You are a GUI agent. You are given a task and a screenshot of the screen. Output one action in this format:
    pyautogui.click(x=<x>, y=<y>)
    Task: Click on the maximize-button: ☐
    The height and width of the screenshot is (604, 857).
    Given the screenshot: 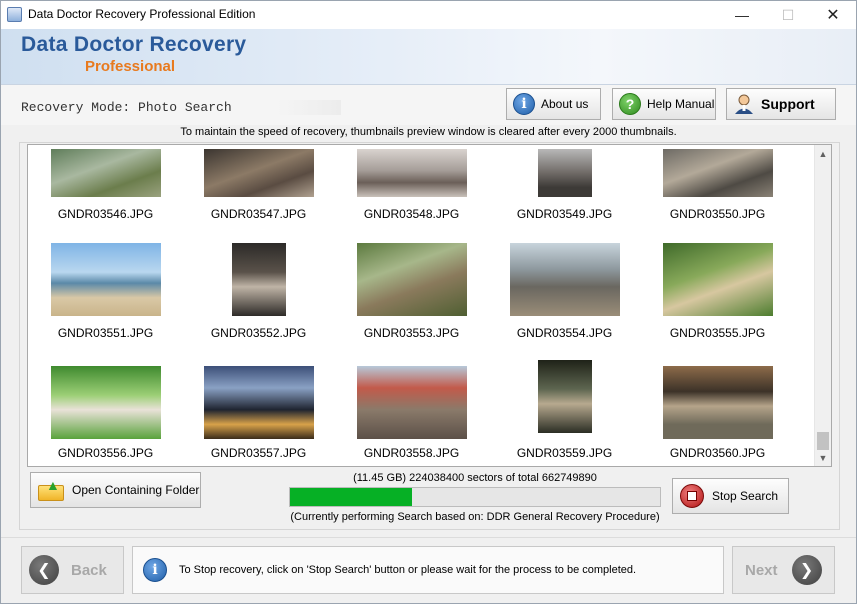 What is the action you would take?
    pyautogui.click(x=788, y=15)
    